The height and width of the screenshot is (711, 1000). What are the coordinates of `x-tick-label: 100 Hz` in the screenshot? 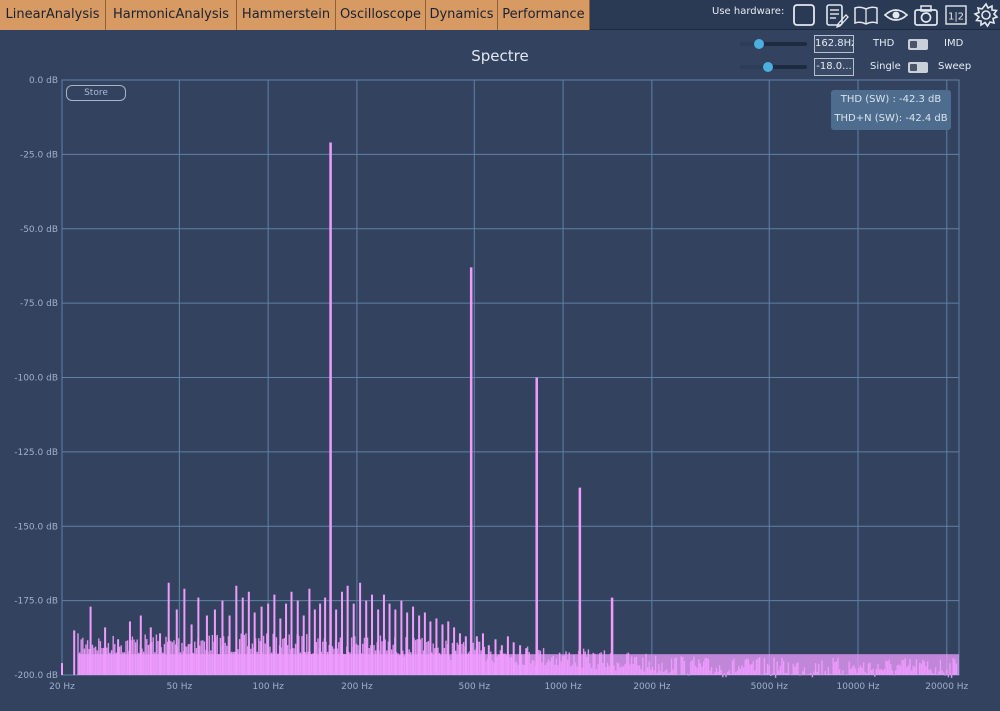 It's located at (268, 687).